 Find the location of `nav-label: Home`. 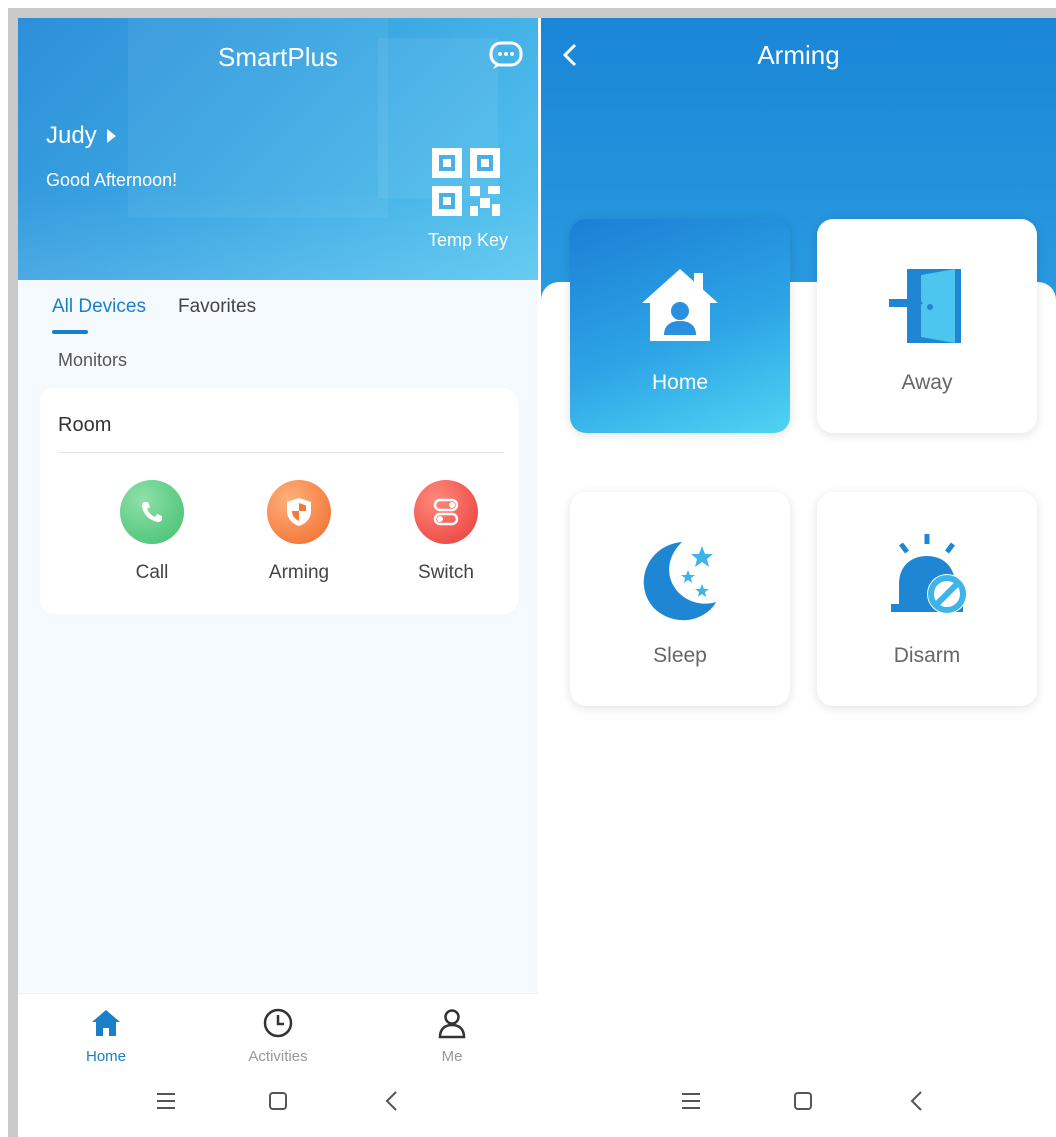

nav-label: Home is located at coordinates (105, 1056).